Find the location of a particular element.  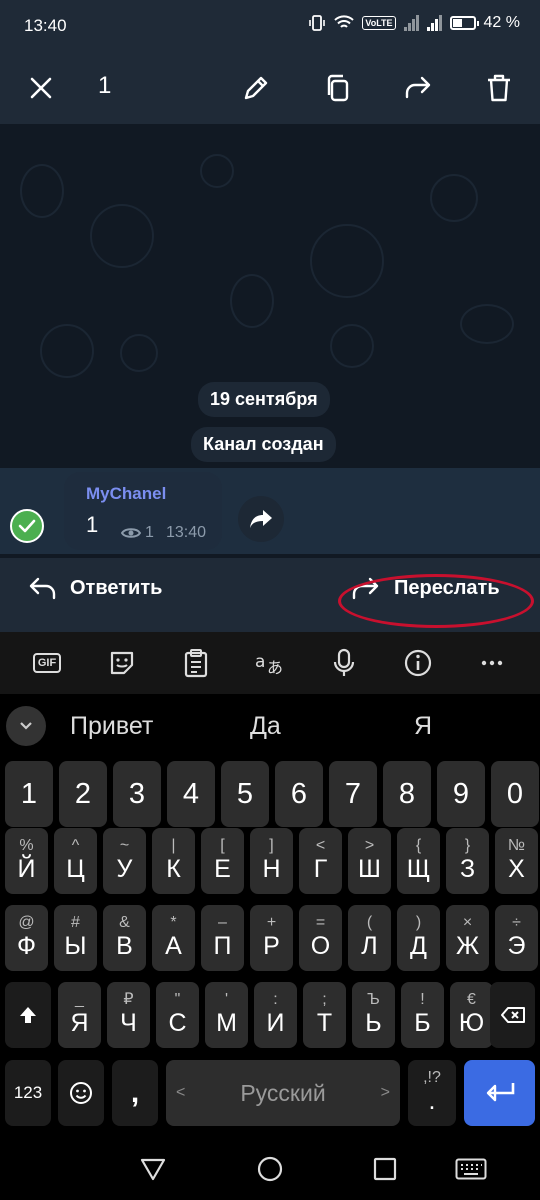

key-letter-3-4: :И is located at coordinates (275, 1015).